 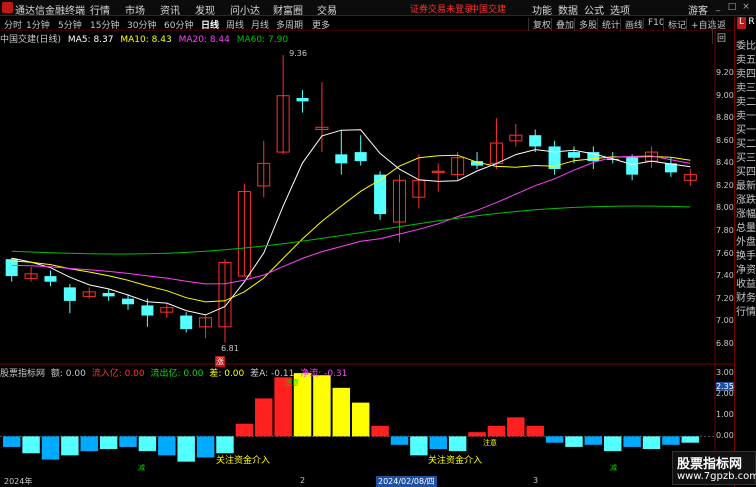 What do you see at coordinates (350, 481) in the screenshot?
I see `date-axis: 2024年 2 2024/02/08/四 3` at bounding box center [350, 481].